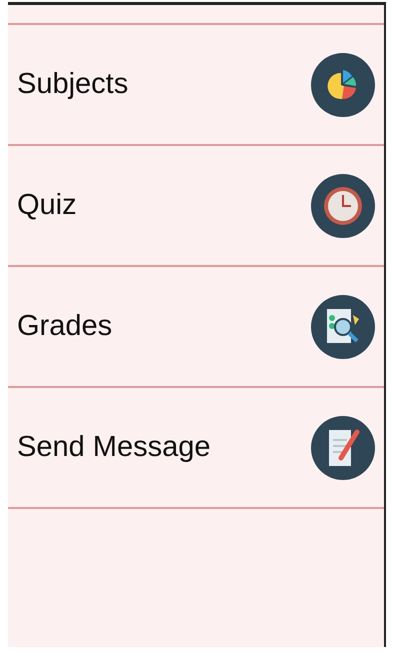 This screenshot has height=653, width=403. I want to click on menu-item-label: Quiz, so click(47, 205).